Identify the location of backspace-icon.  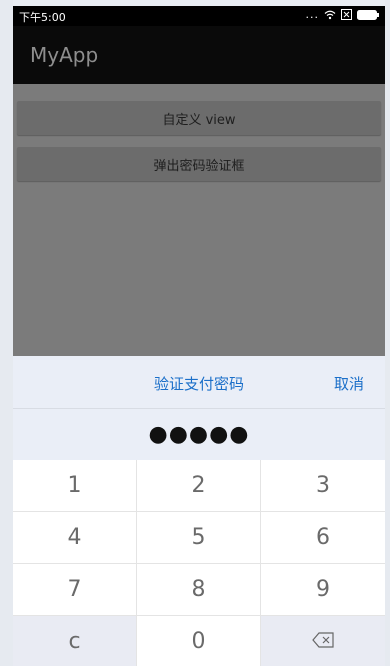
(323, 641).